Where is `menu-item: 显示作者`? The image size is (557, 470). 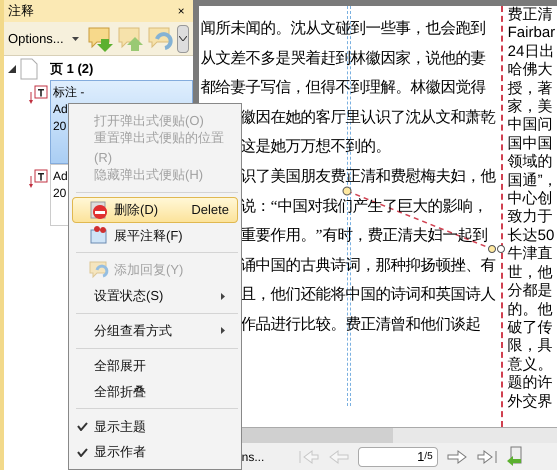
menu-item: 显示作者 is located at coordinates (155, 452).